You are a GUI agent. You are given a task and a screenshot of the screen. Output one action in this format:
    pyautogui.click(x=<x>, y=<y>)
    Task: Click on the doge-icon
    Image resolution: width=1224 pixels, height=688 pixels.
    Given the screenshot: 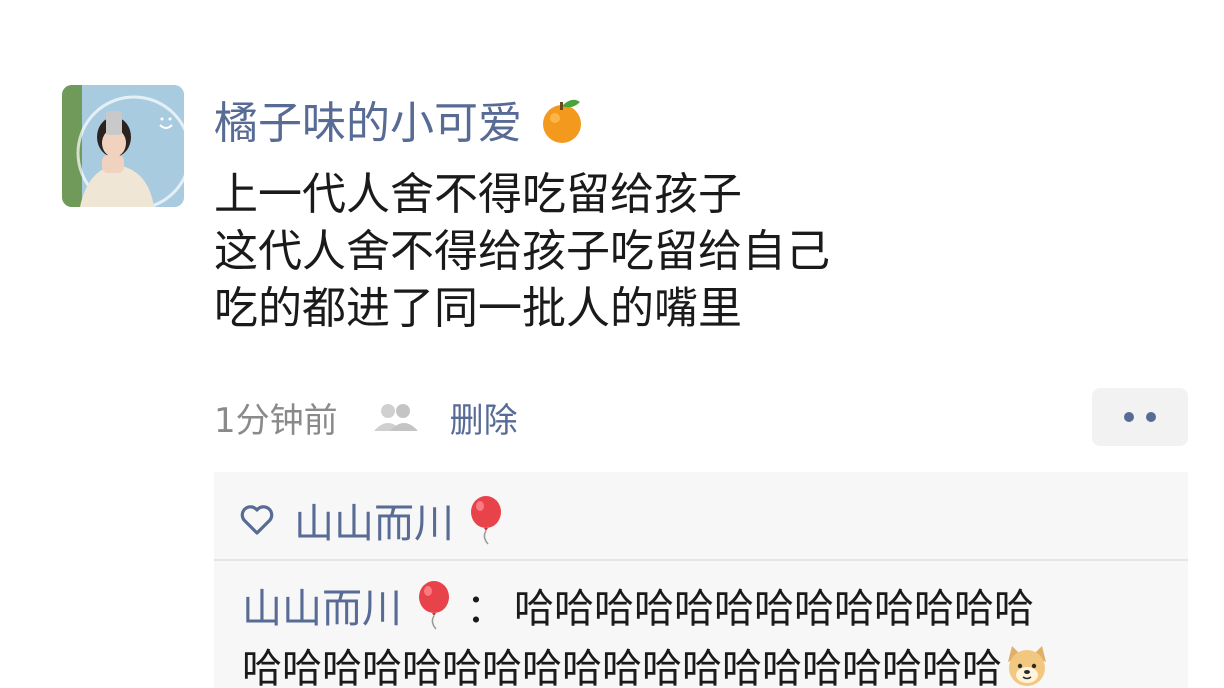 What is the action you would take?
    pyautogui.click(x=1027, y=666)
    